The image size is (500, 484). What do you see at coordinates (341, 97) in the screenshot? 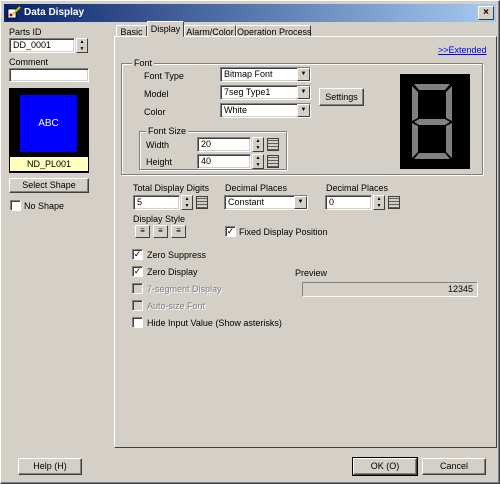
I see `settings-button: Settings` at bounding box center [341, 97].